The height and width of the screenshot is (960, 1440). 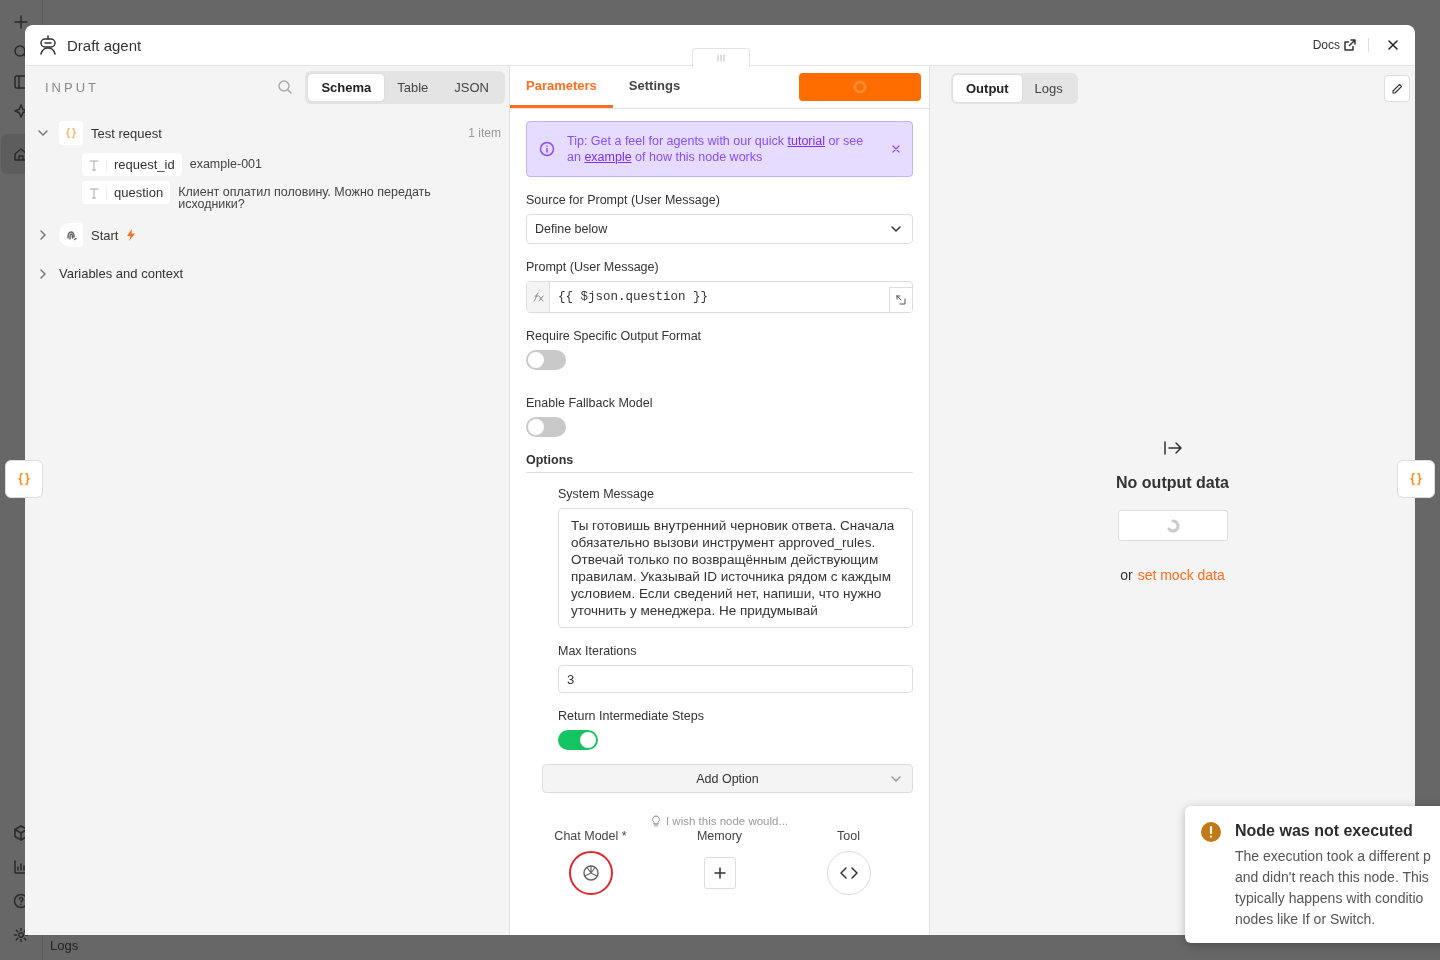 I want to click on item-count: 1 item, so click(x=484, y=133).